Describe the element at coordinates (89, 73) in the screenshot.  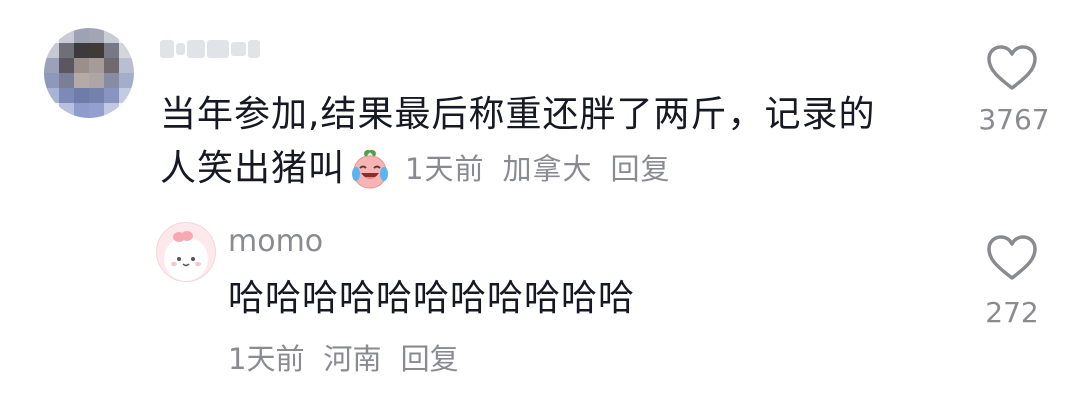
I see `avatar` at that location.